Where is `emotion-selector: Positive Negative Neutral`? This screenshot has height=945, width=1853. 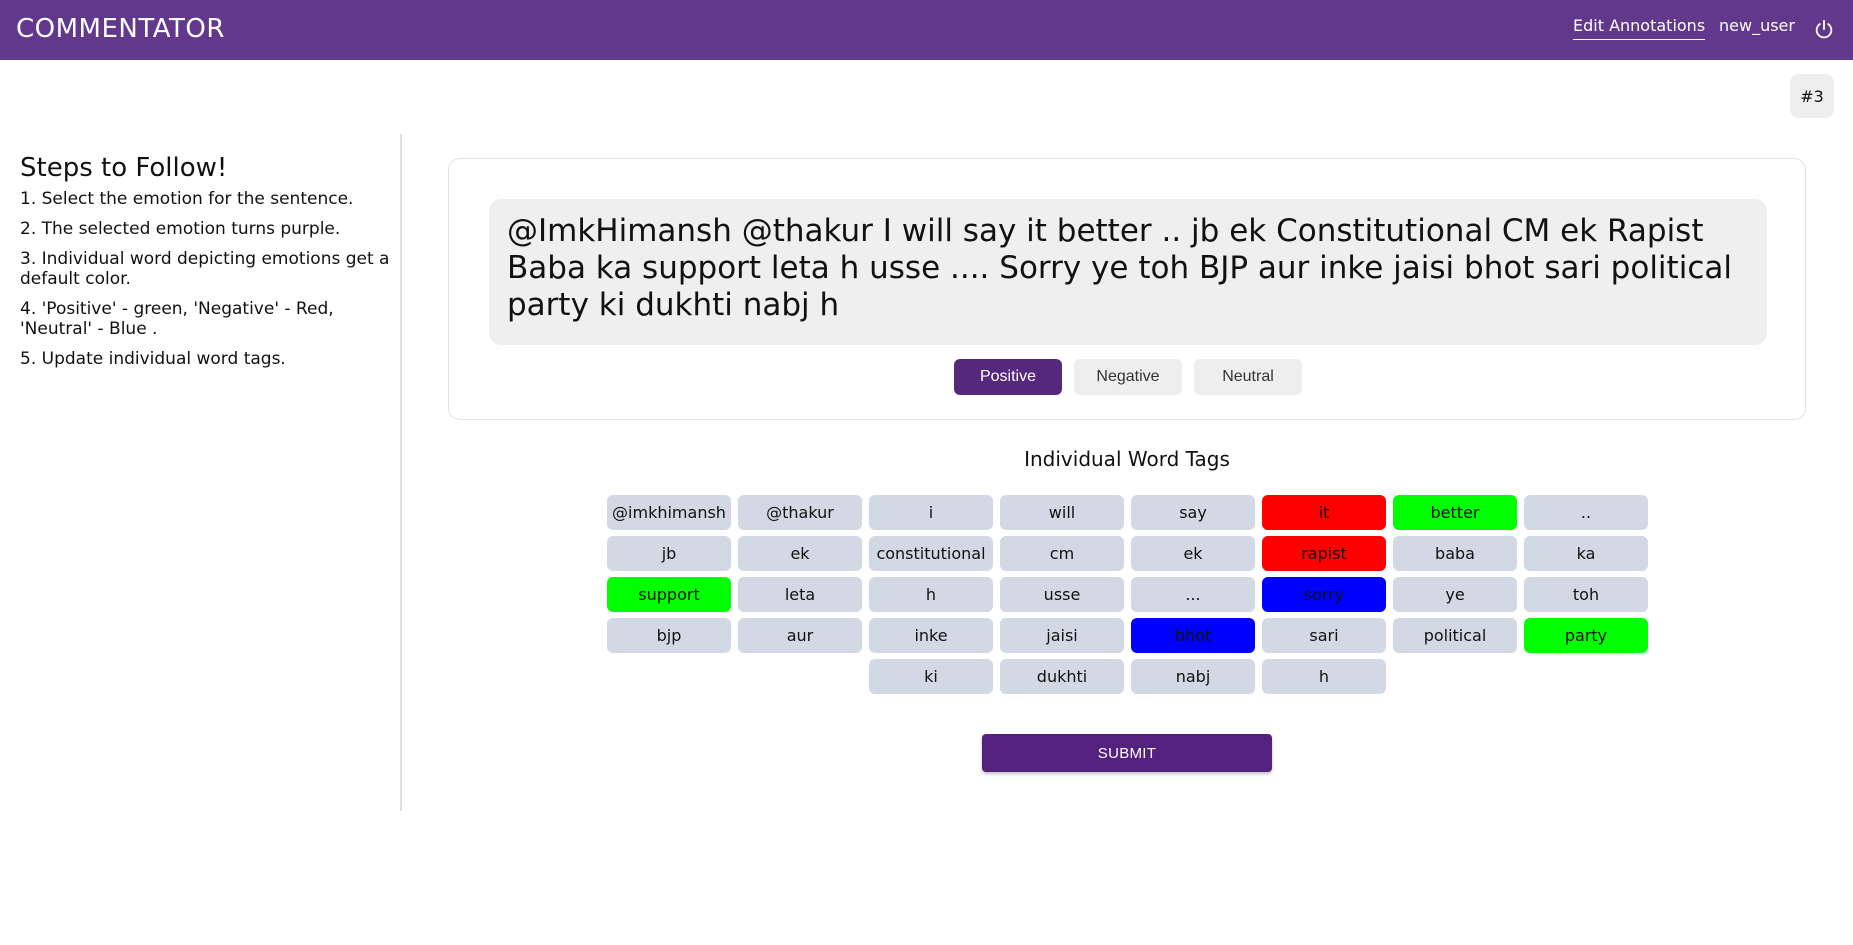
emotion-selector: Positive Negative Neutral is located at coordinates (1128, 377).